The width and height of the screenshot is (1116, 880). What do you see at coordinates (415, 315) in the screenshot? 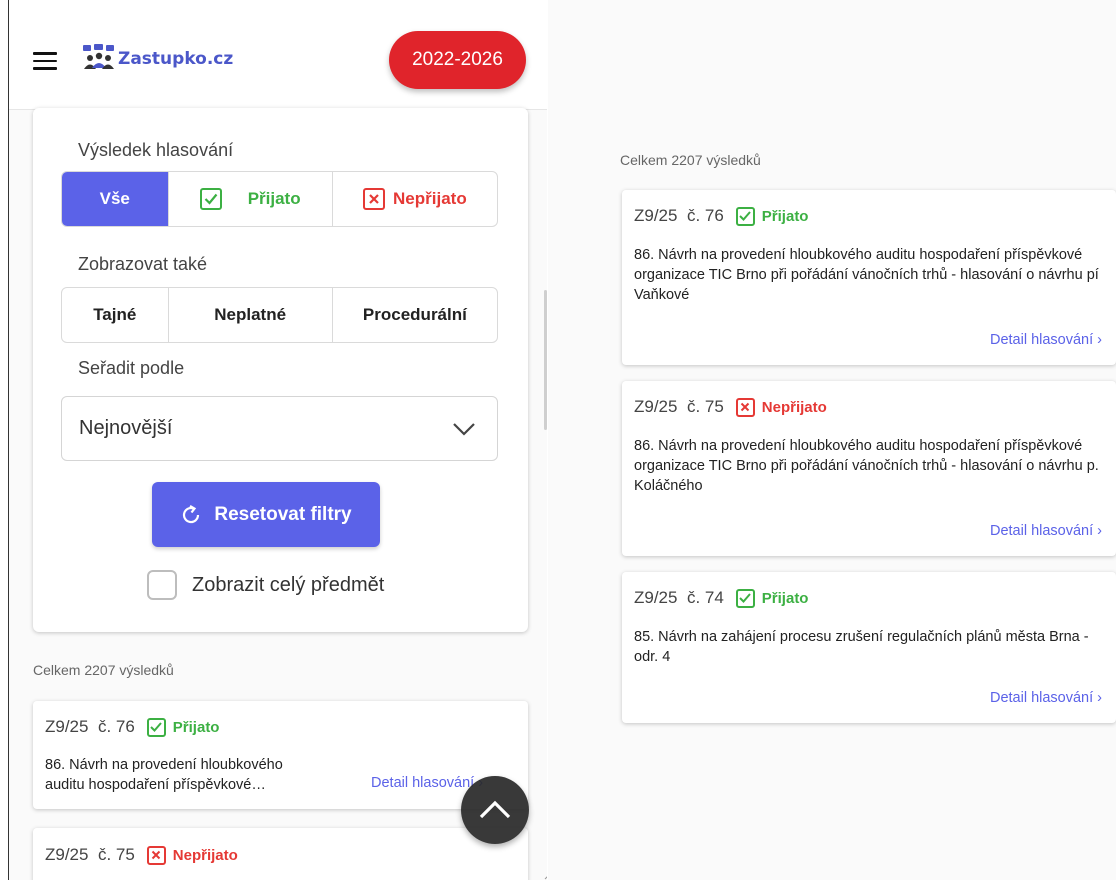
I see `show-procedural-button: Procedurální` at bounding box center [415, 315].